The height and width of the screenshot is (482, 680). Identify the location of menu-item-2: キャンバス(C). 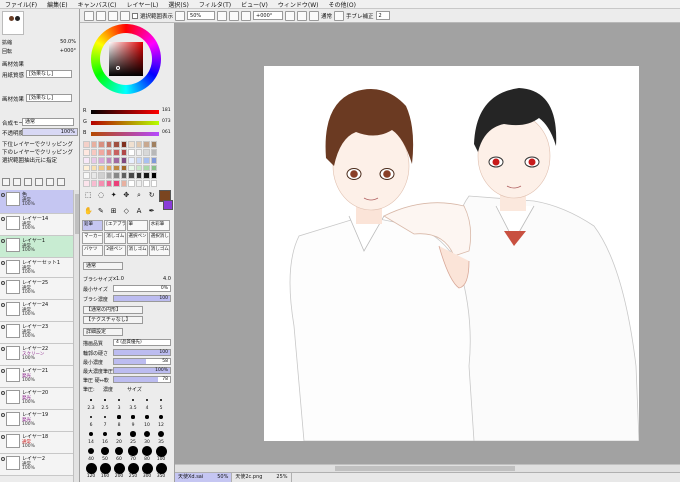
(97, 4).